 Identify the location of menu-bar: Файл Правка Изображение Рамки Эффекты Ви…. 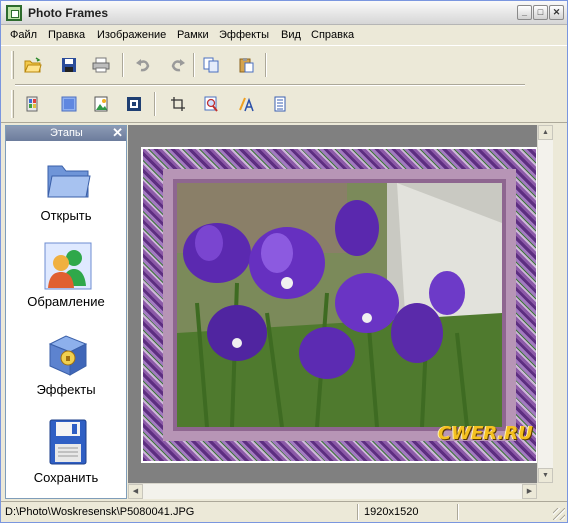
(284, 35).